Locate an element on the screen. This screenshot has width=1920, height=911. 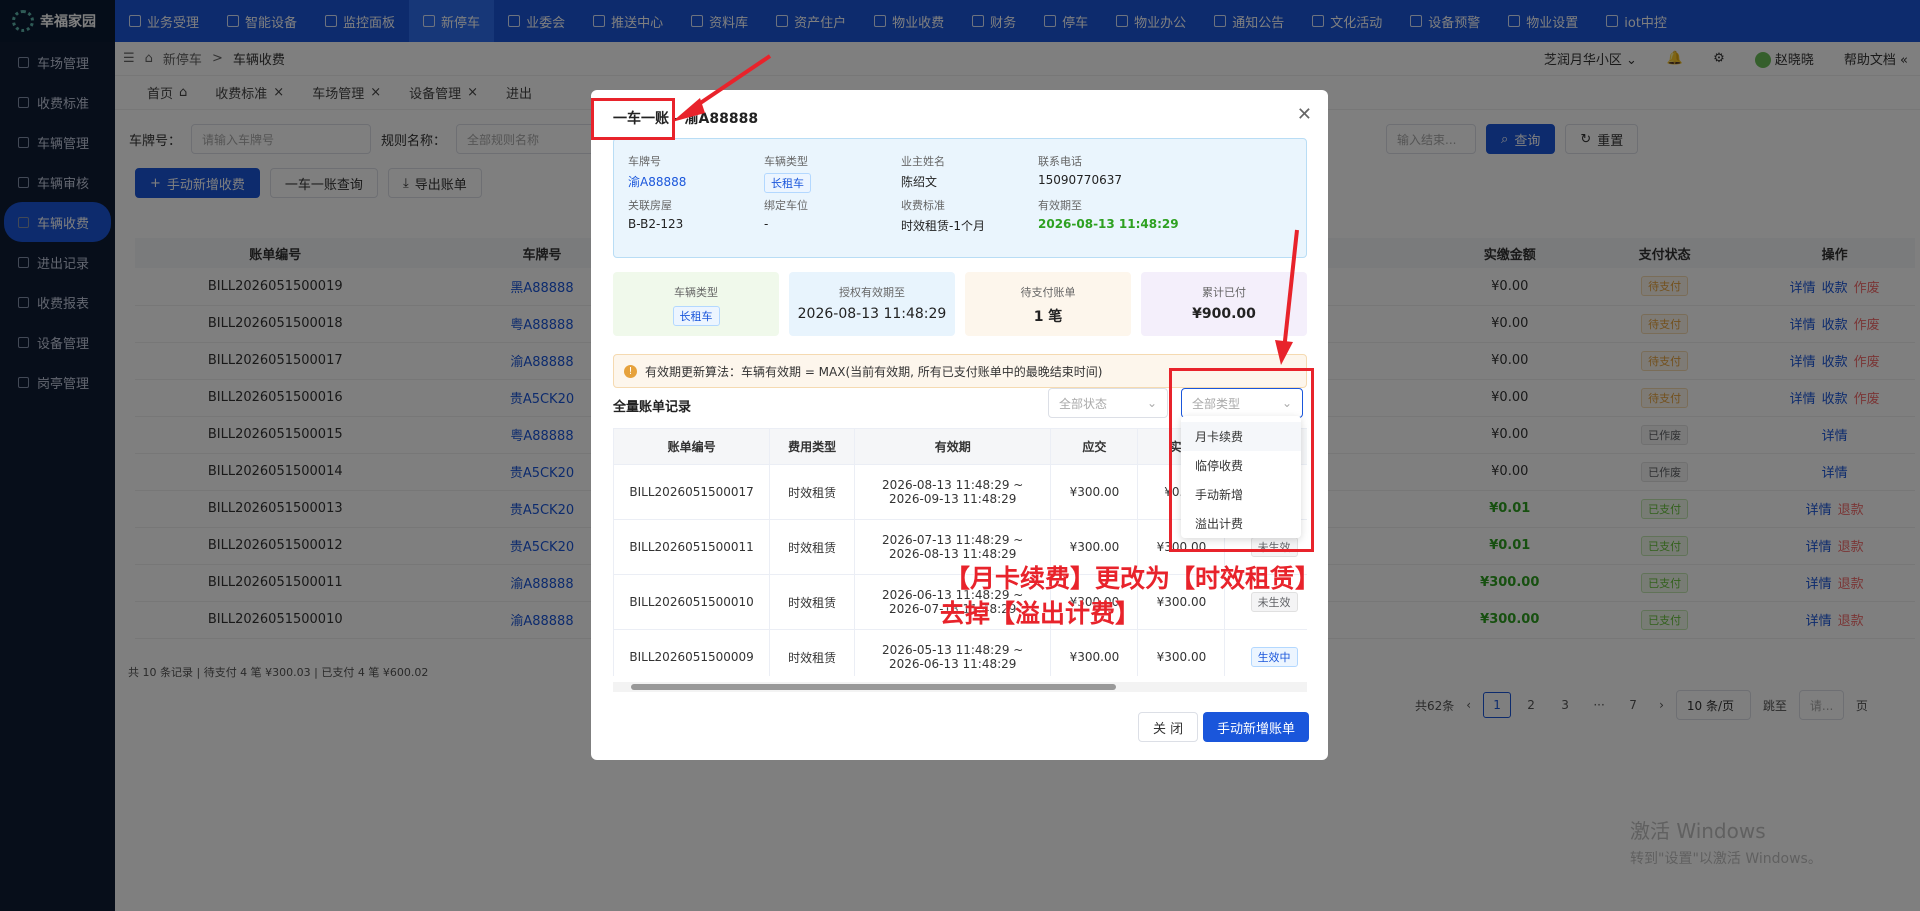
annotation-arrows is located at coordinates (985, 209).